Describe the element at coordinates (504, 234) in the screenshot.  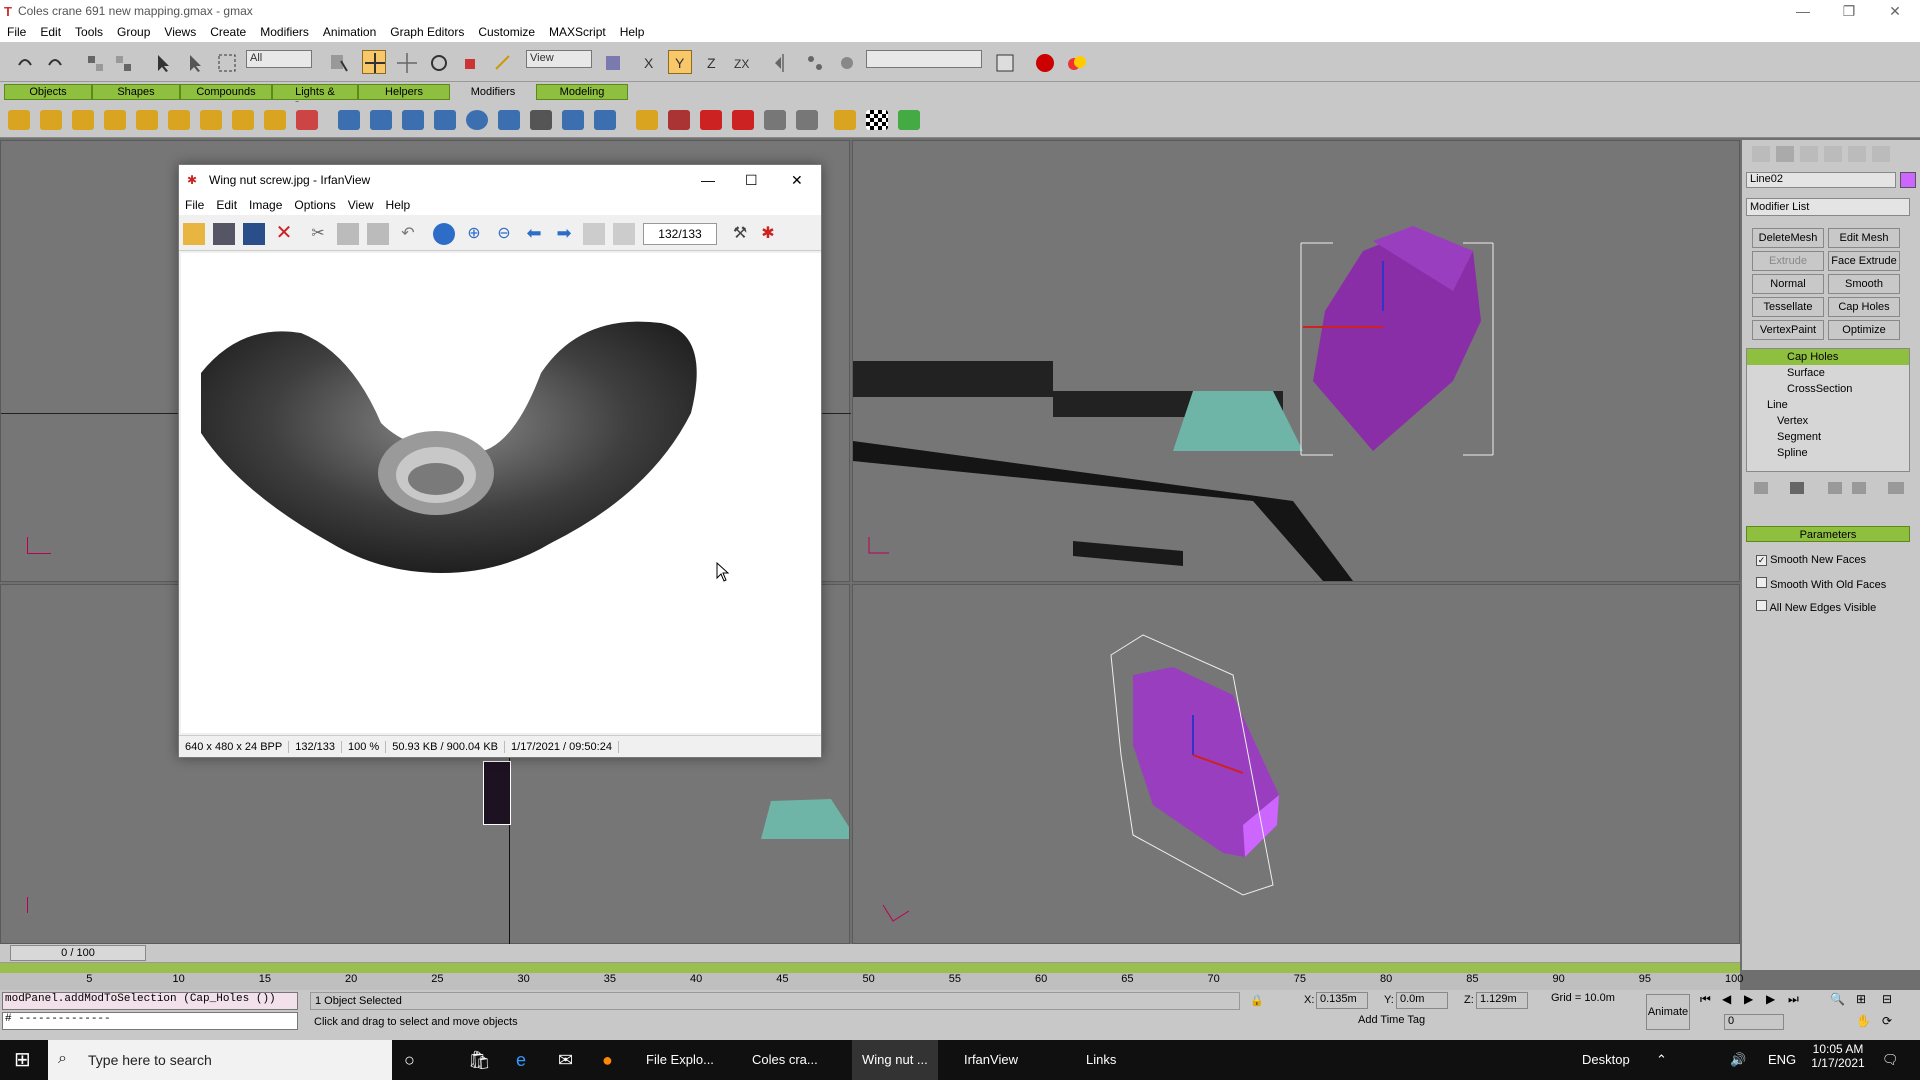
I see `zoom-out-icon: ⊖` at that location.